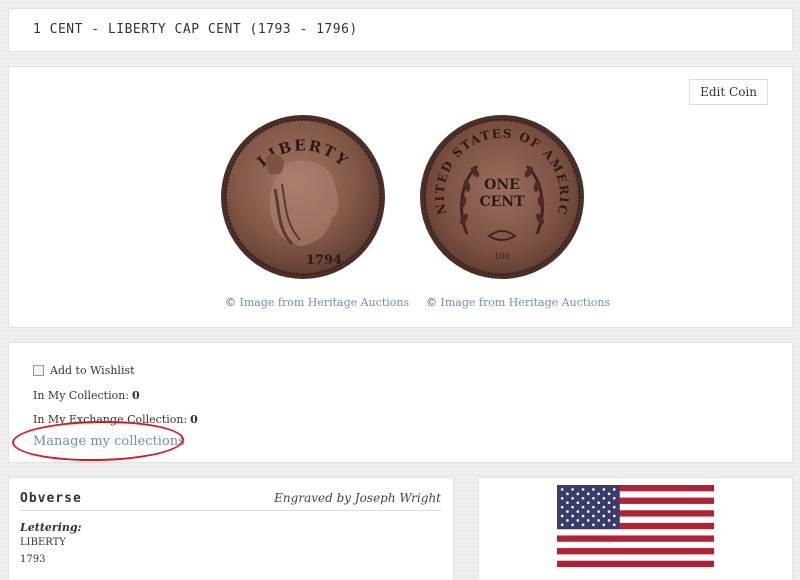  Describe the element at coordinates (502, 185) in the screenshot. I see `reverse-denomination-one: ONE` at that location.